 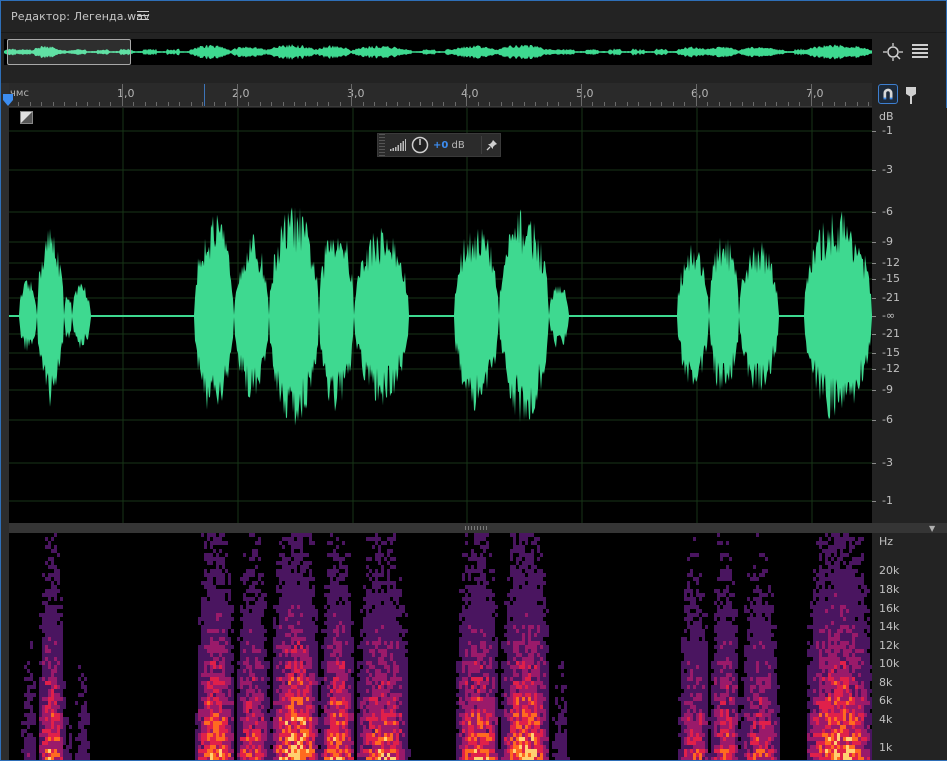 I want to click on overview-visible-range-handle, so click(x=69, y=52).